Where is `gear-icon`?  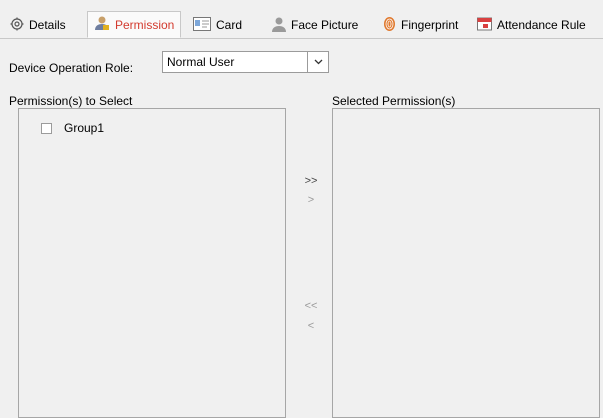 gear-icon is located at coordinates (17, 25).